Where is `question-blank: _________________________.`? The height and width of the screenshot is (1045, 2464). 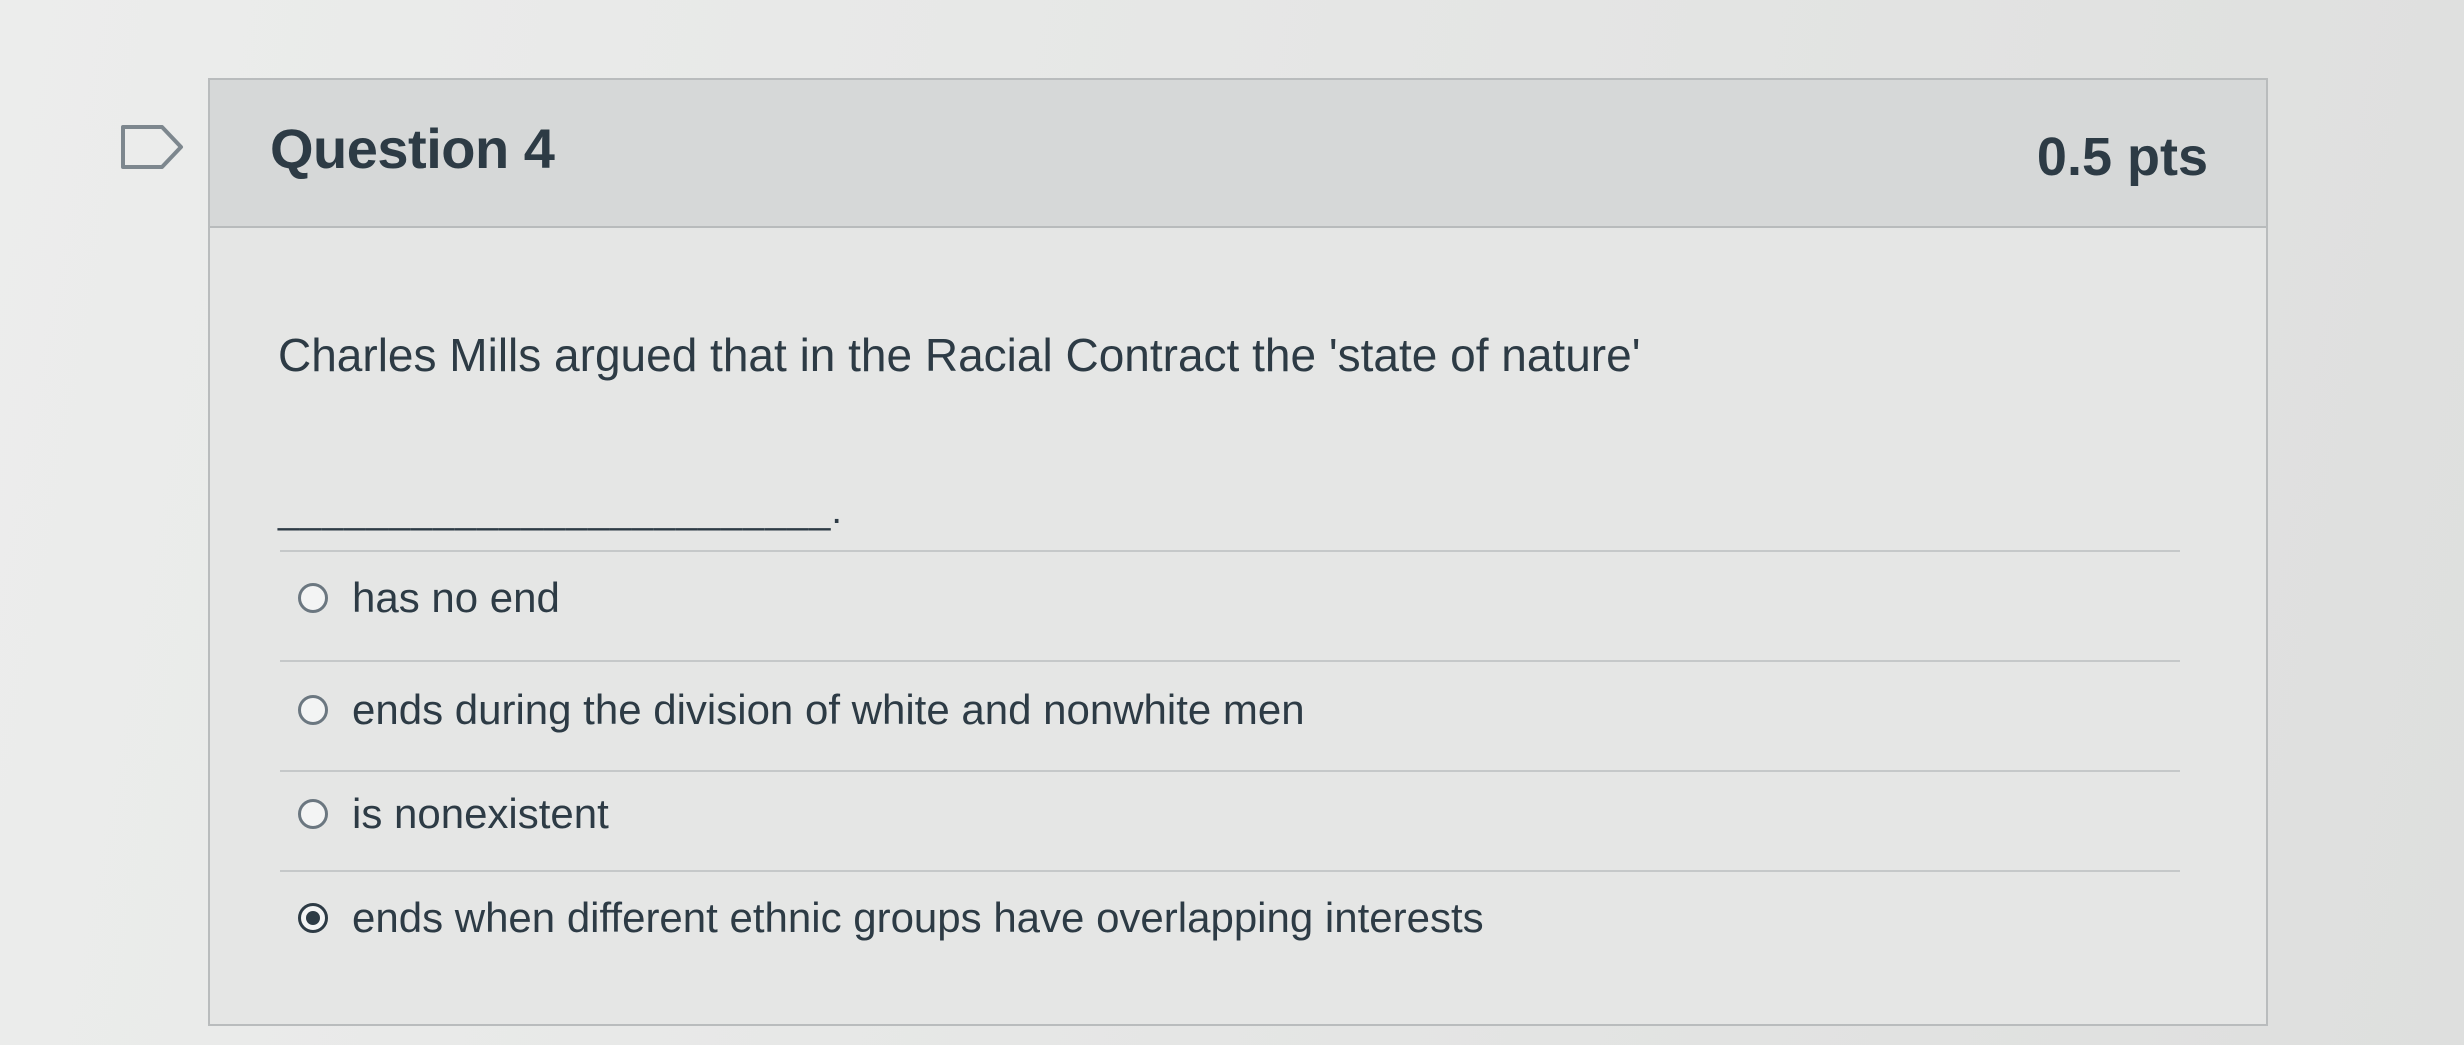 question-blank: _________________________. is located at coordinates (560, 511).